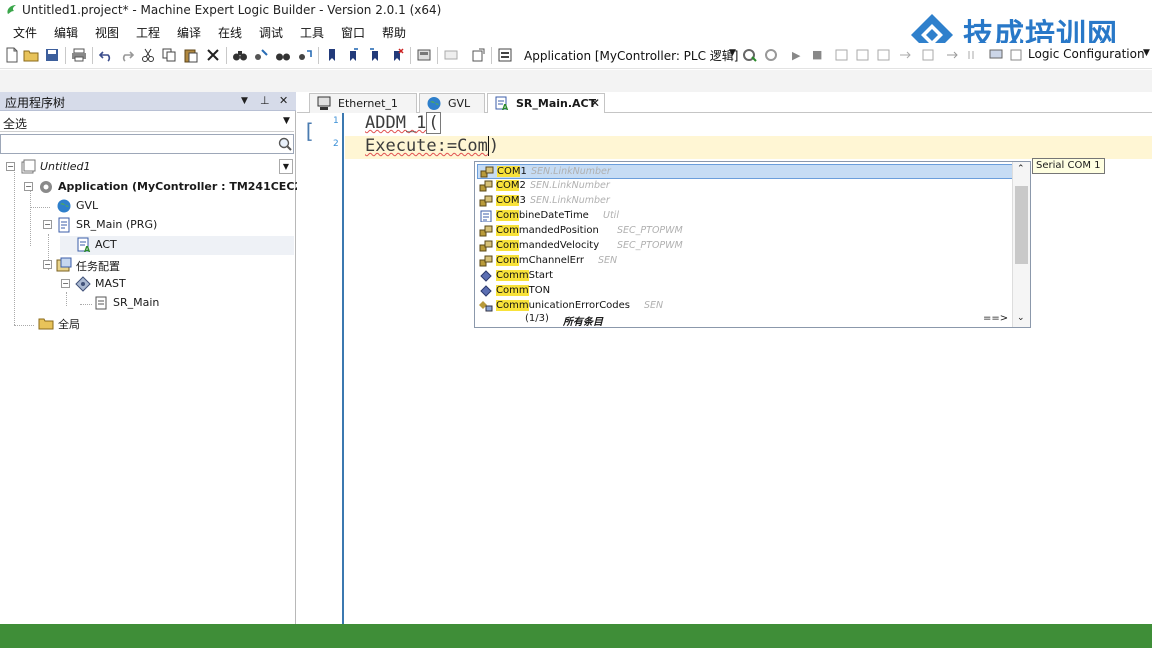 This screenshot has height=648, width=1152. What do you see at coordinates (745, 291) in the screenshot?
I see `autocomplete-item: CommTON` at bounding box center [745, 291].